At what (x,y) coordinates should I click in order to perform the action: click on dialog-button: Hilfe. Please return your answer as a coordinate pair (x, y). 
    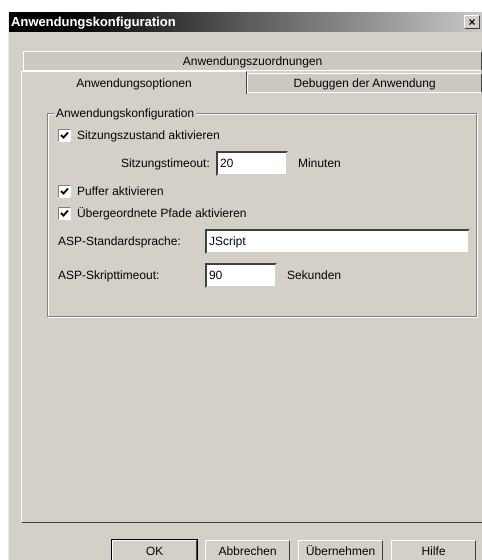
    Looking at the image, I should click on (433, 550).